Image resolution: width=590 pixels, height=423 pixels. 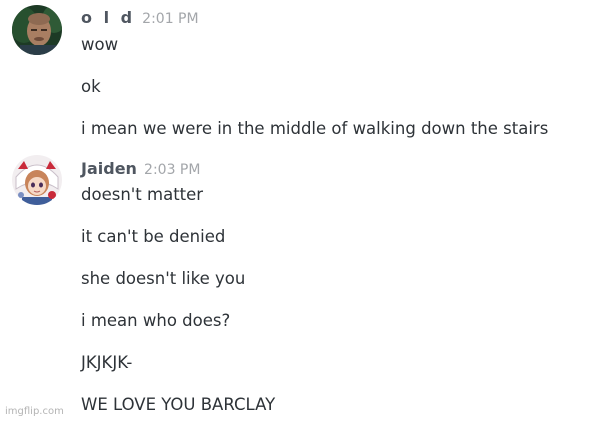 What do you see at coordinates (170, 19) in the screenshot?
I see `timestamp: 2:01 PM` at bounding box center [170, 19].